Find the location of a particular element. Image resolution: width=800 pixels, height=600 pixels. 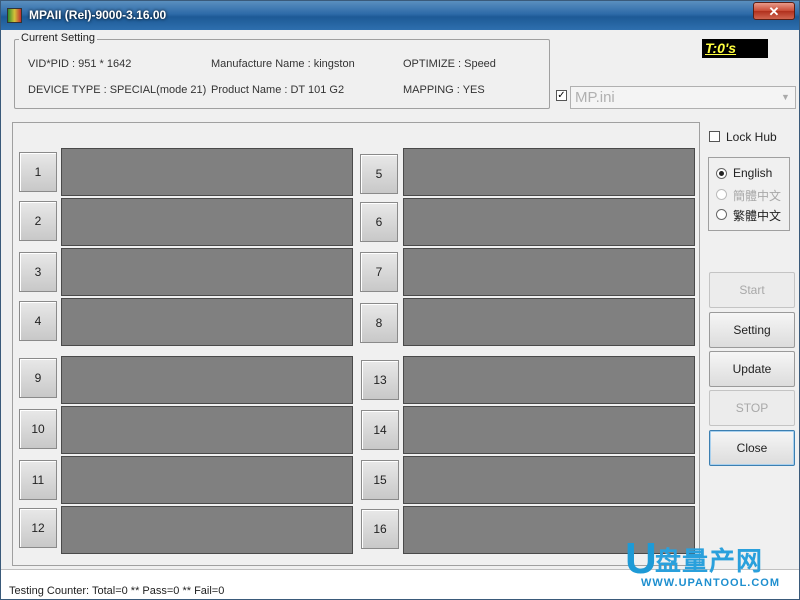

mapping-text: MAPPING : YES is located at coordinates (444, 90).